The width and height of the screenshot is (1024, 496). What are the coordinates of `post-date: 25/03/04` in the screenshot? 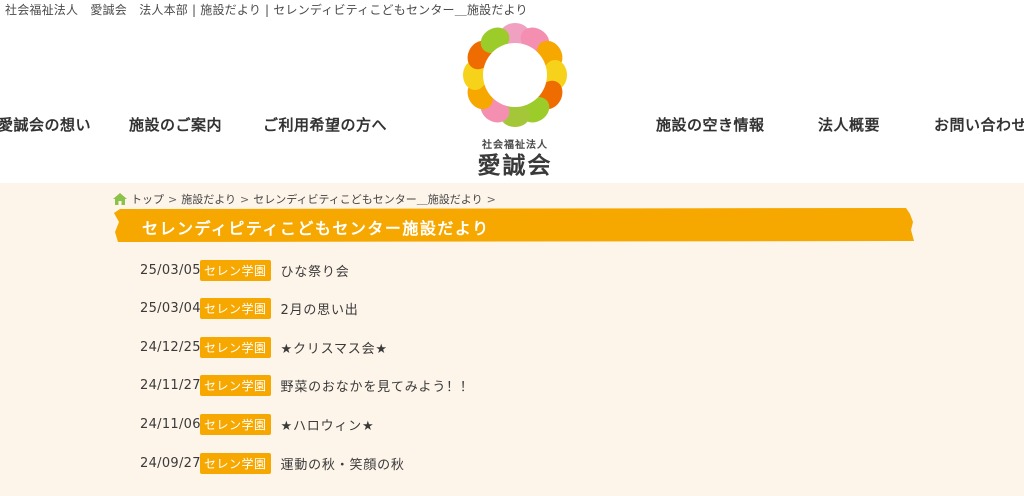 It's located at (170, 308).